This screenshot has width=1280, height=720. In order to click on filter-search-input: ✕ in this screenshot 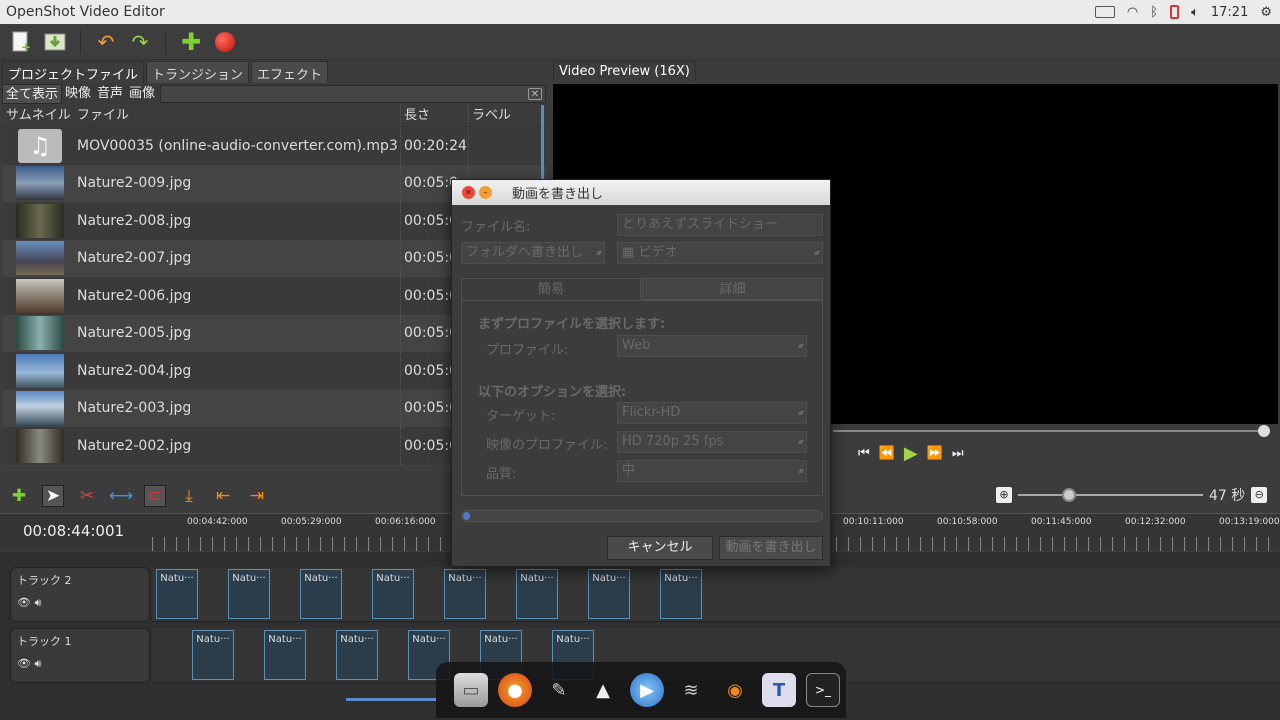, I will do `click(353, 94)`.